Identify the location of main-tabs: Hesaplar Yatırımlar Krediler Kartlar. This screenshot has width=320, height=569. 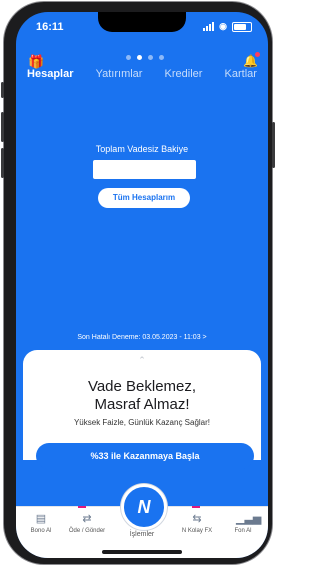
(142, 74).